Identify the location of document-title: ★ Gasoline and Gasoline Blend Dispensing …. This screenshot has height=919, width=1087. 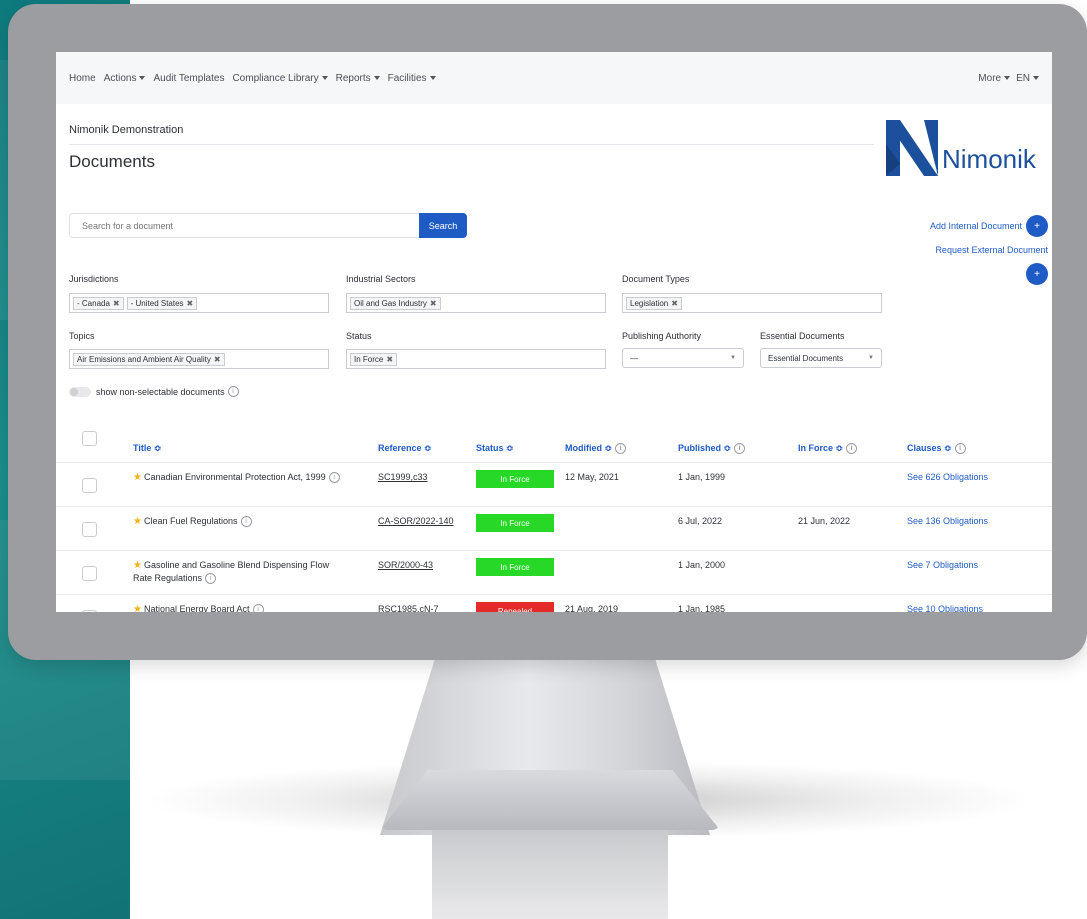
(253, 572).